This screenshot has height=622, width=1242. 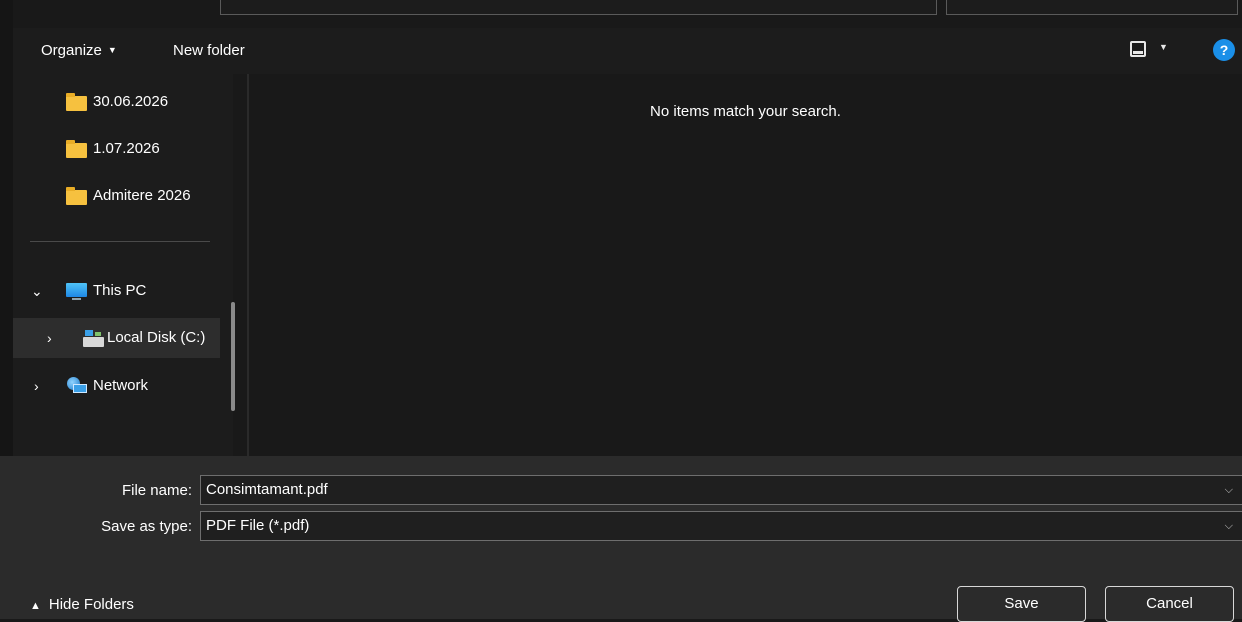 What do you see at coordinates (120, 241) in the screenshot?
I see `nav-separator` at bounding box center [120, 241].